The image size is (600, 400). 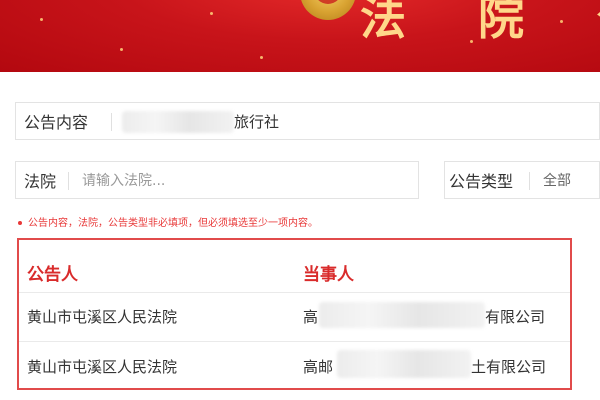 I want to click on row-divider, so click(x=294, y=341).